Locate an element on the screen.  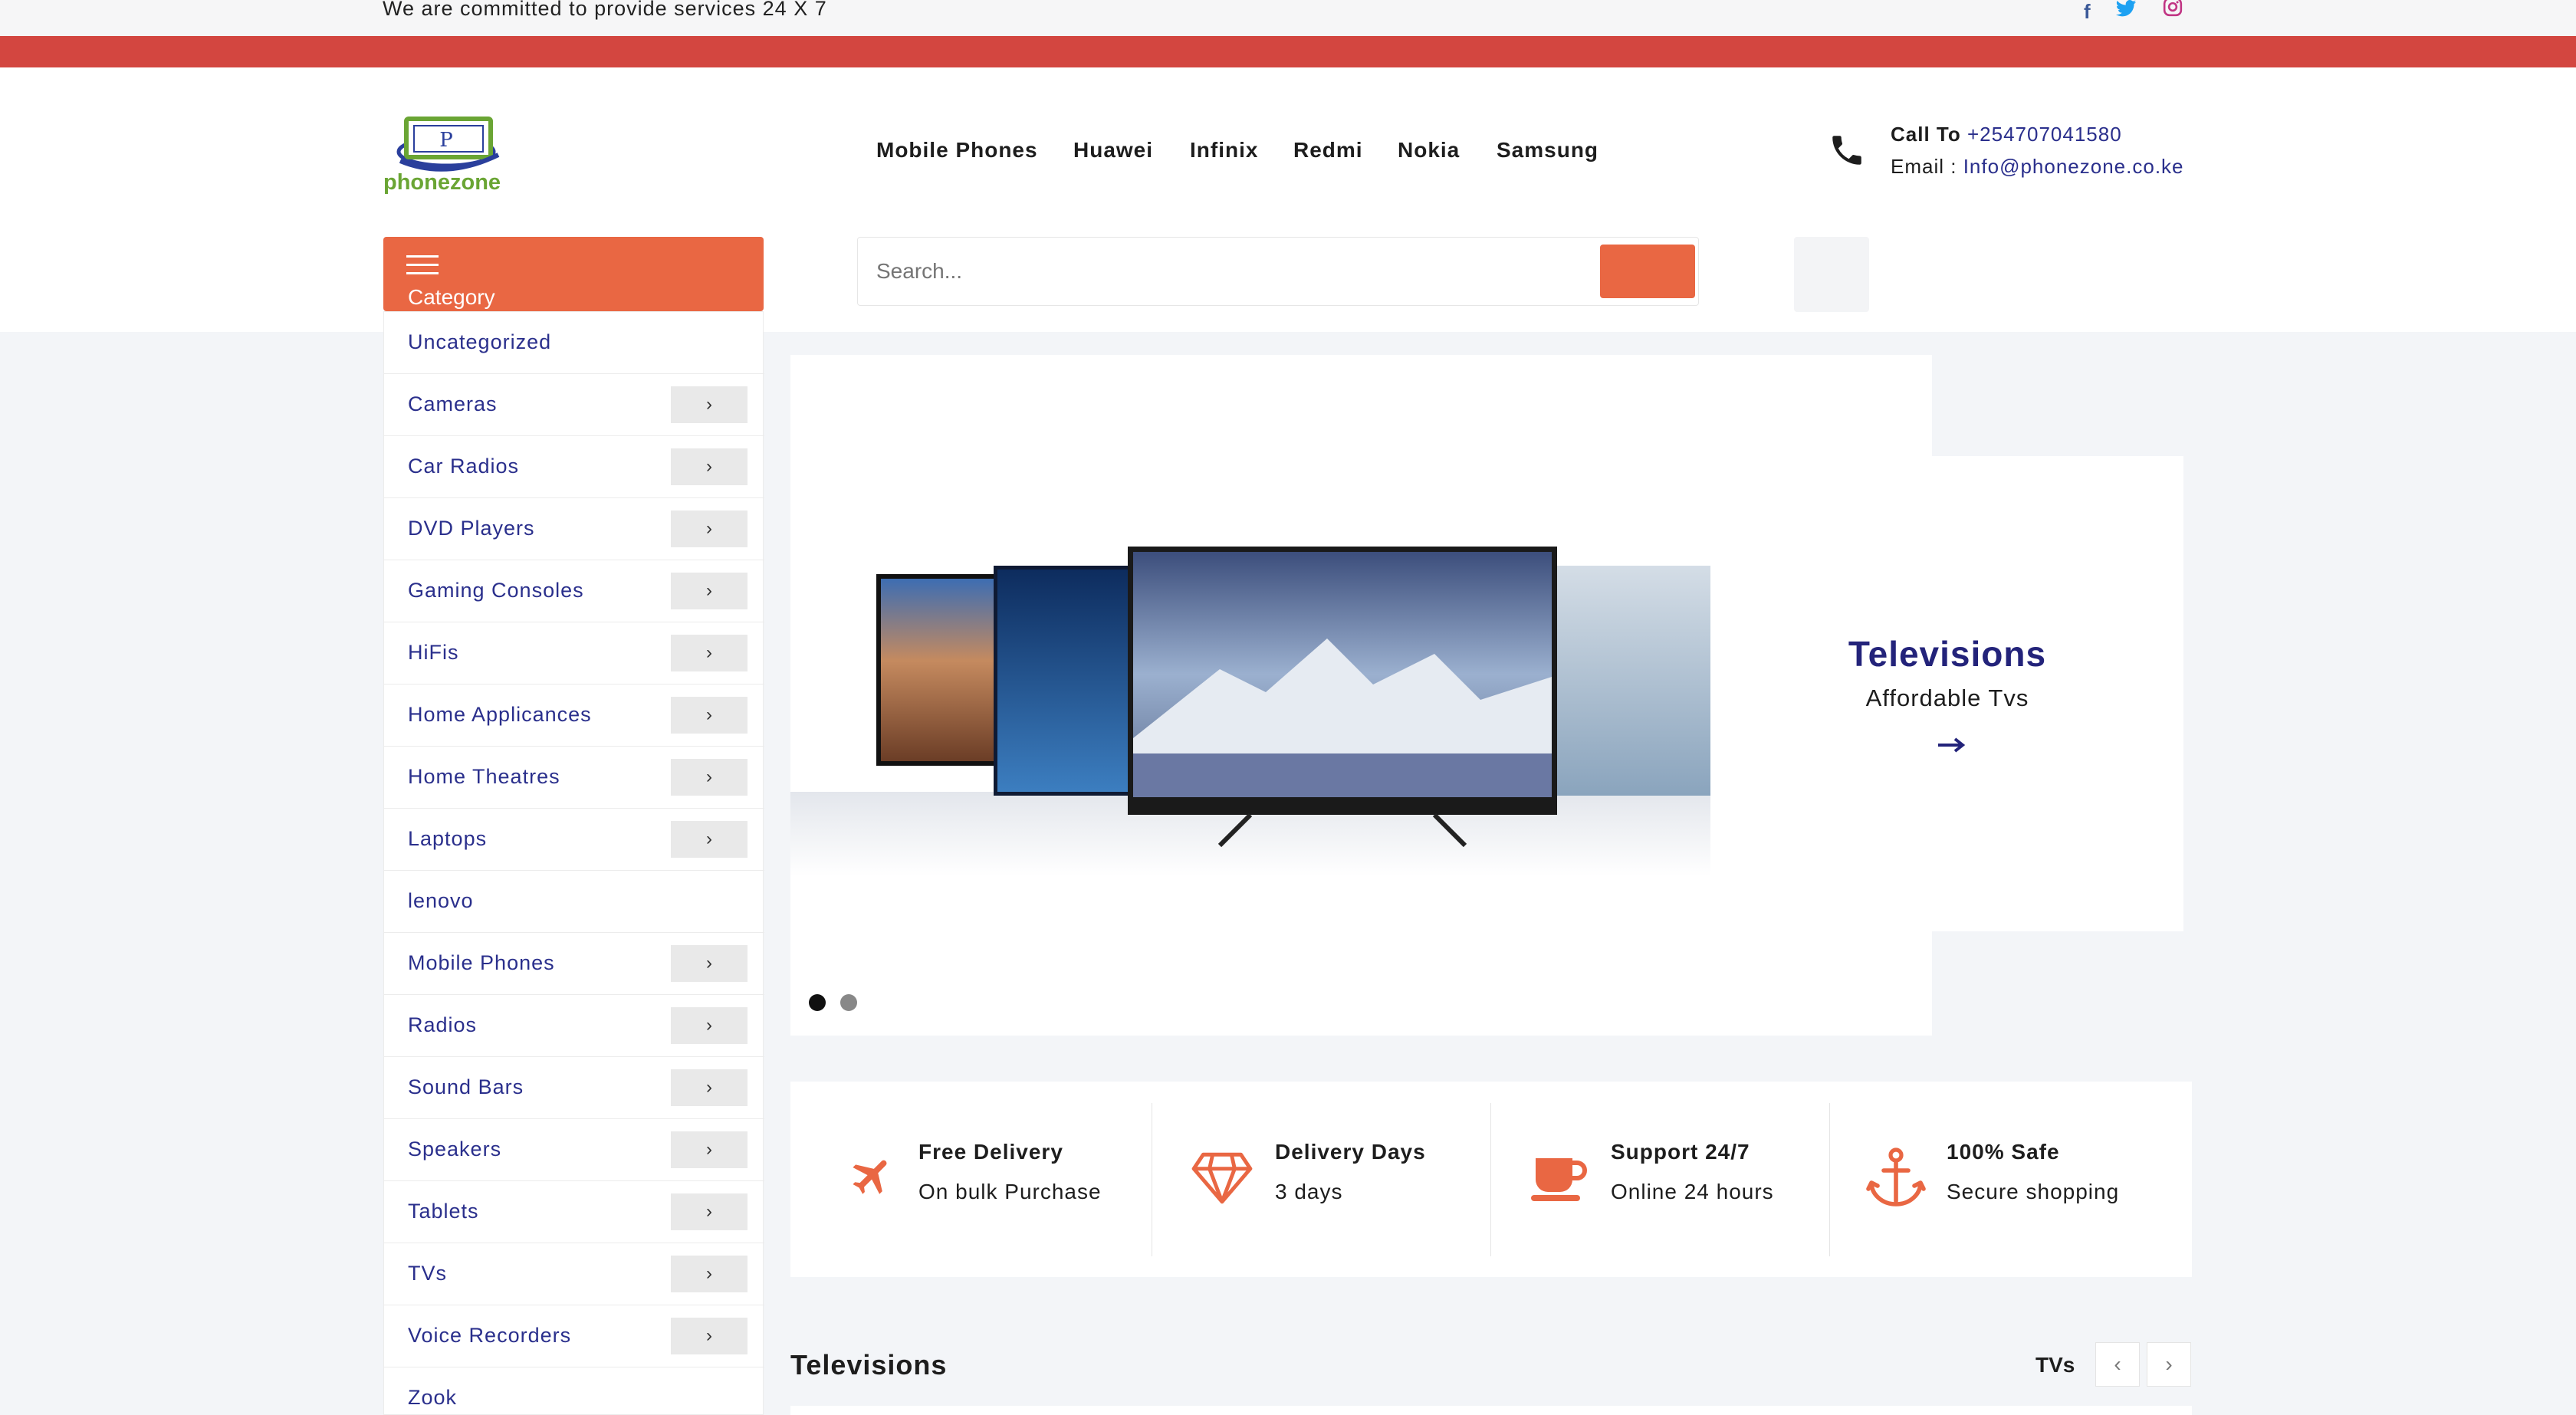
call-line: Call To +254707041580 is located at coordinates (2007, 134).